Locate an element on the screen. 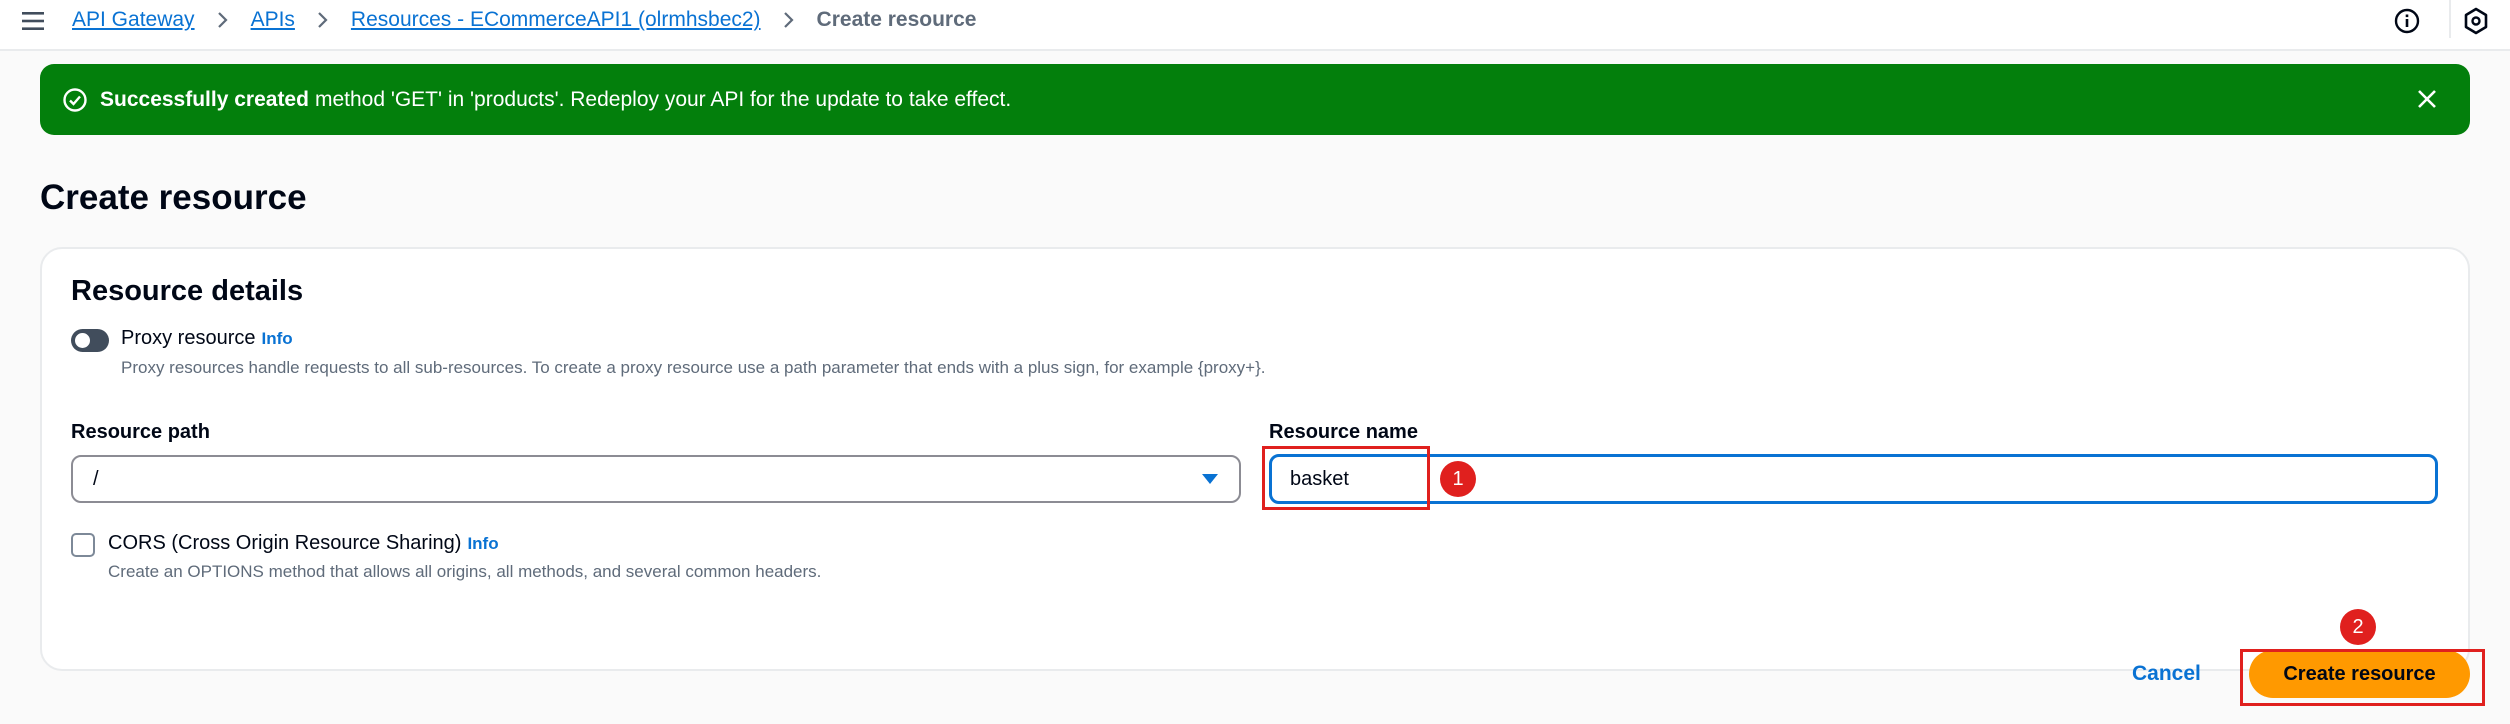 The width and height of the screenshot is (2510, 724). proxy-resource-toggle is located at coordinates (90, 340).